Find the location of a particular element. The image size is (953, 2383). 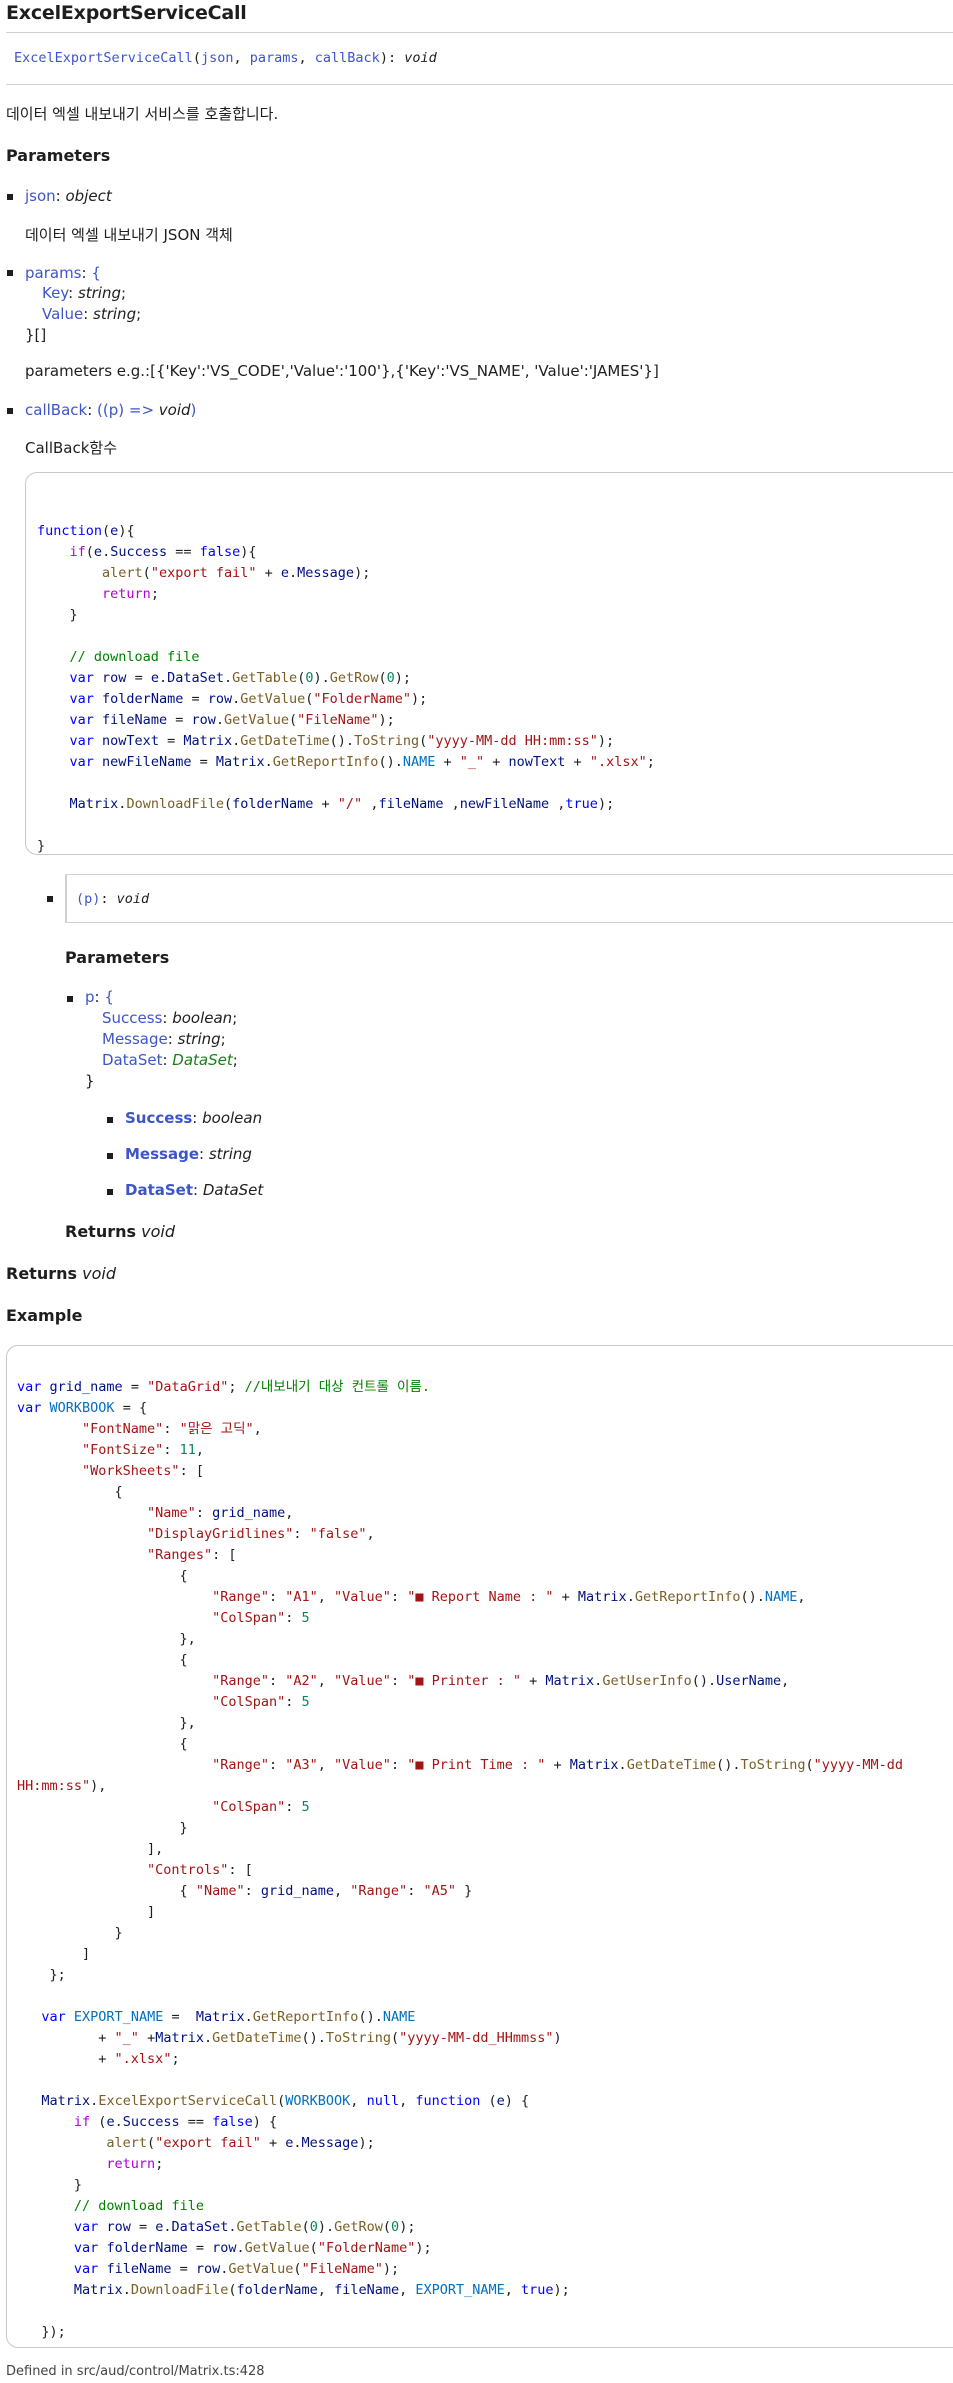

param-callback-desc: CallBack함수 is located at coordinates (71, 448).